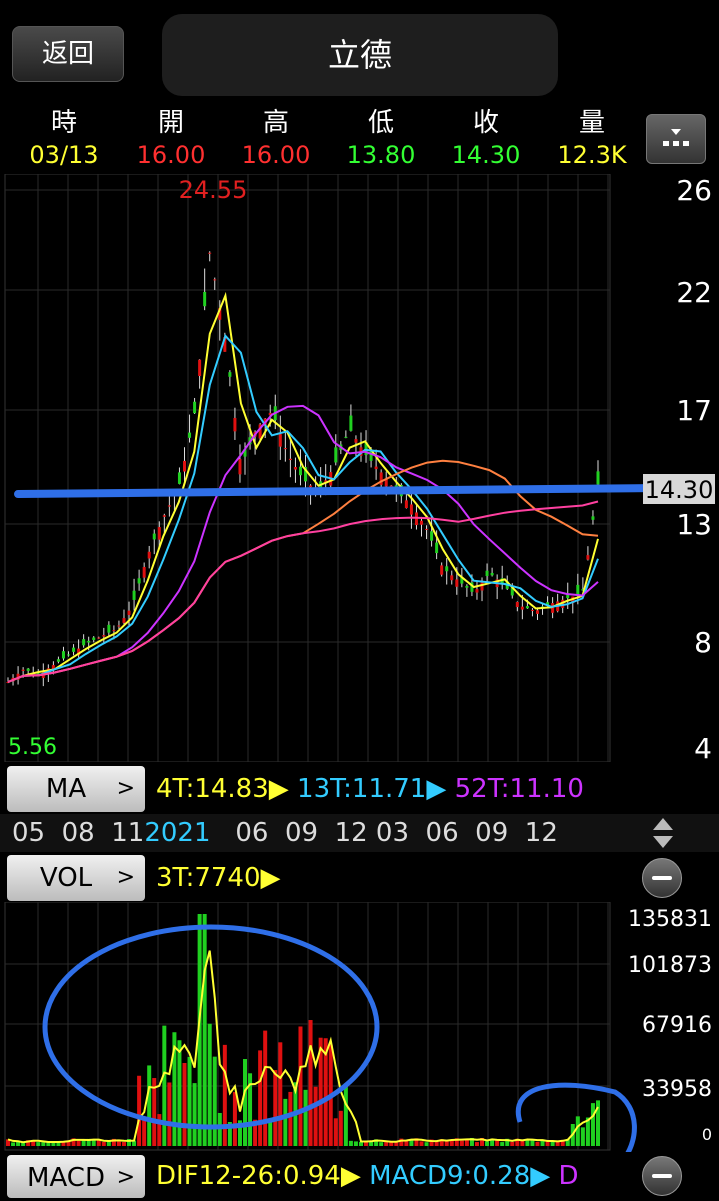  I want to click on quote-col-open: 開 16.00, so click(171, 138).